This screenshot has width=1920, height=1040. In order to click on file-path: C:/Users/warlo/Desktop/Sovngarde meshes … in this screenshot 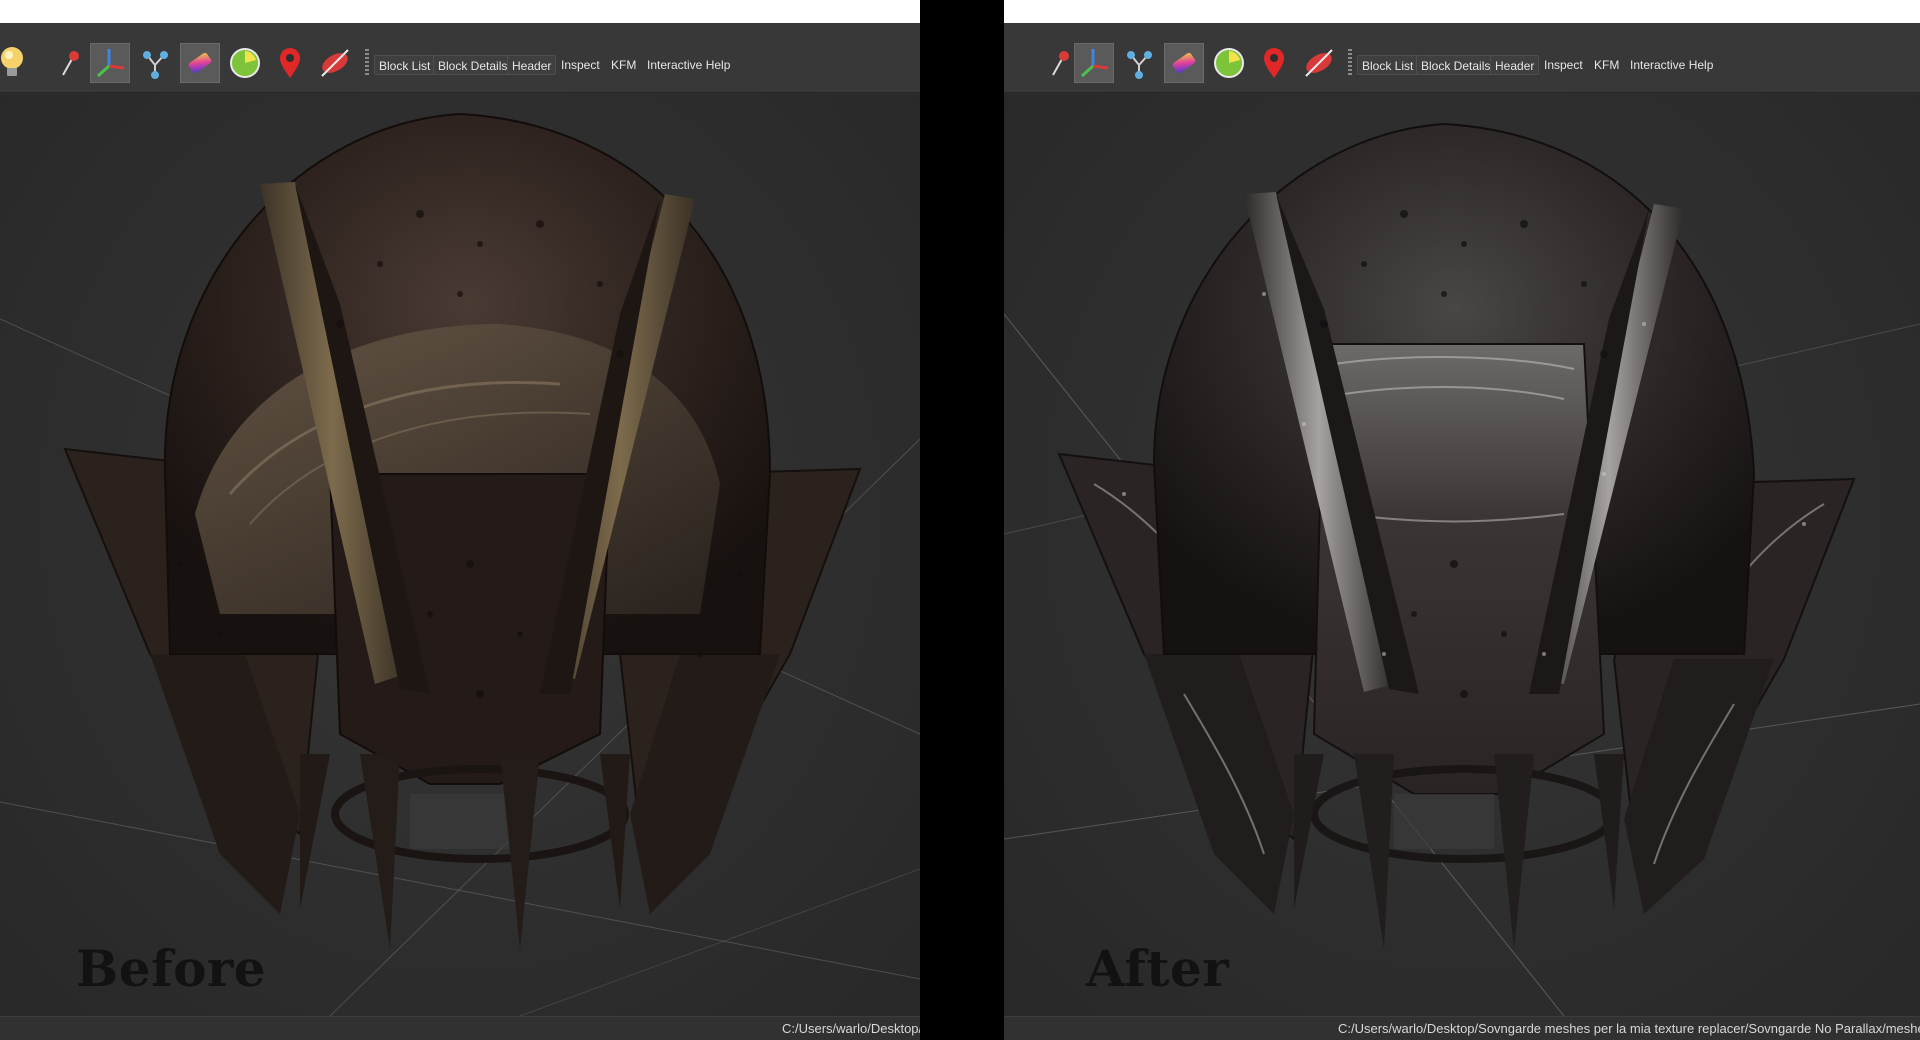, I will do `click(1629, 1028)`.